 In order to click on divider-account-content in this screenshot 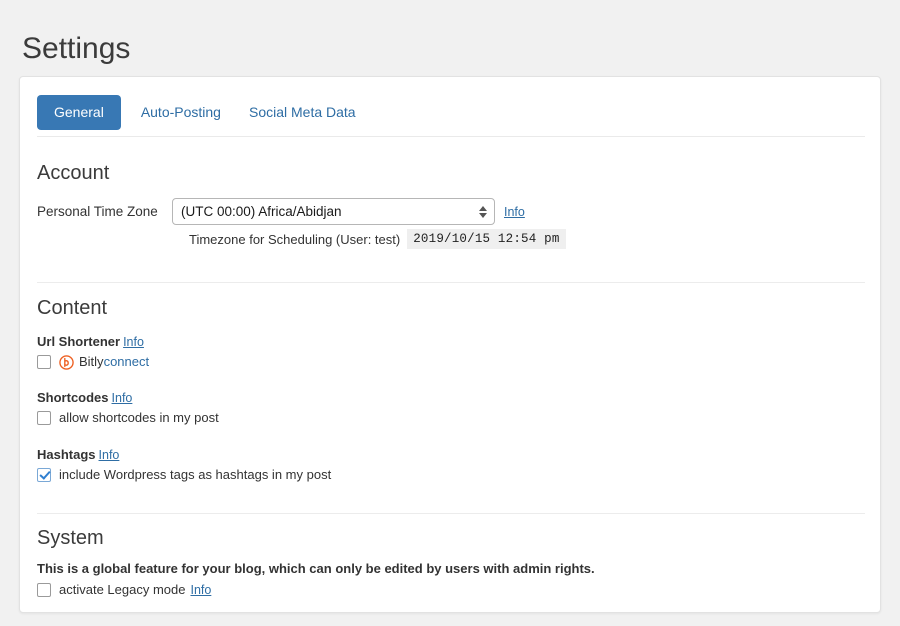, I will do `click(451, 282)`.